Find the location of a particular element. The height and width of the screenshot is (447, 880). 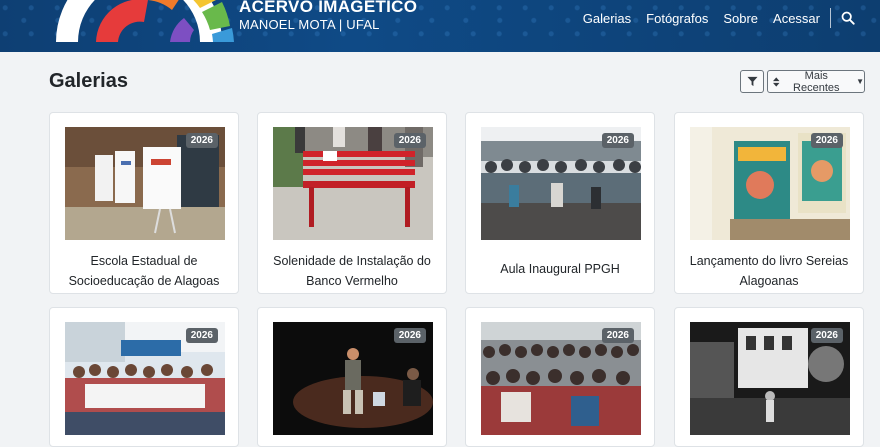

nav-sobre: Sobre is located at coordinates (740, 18).